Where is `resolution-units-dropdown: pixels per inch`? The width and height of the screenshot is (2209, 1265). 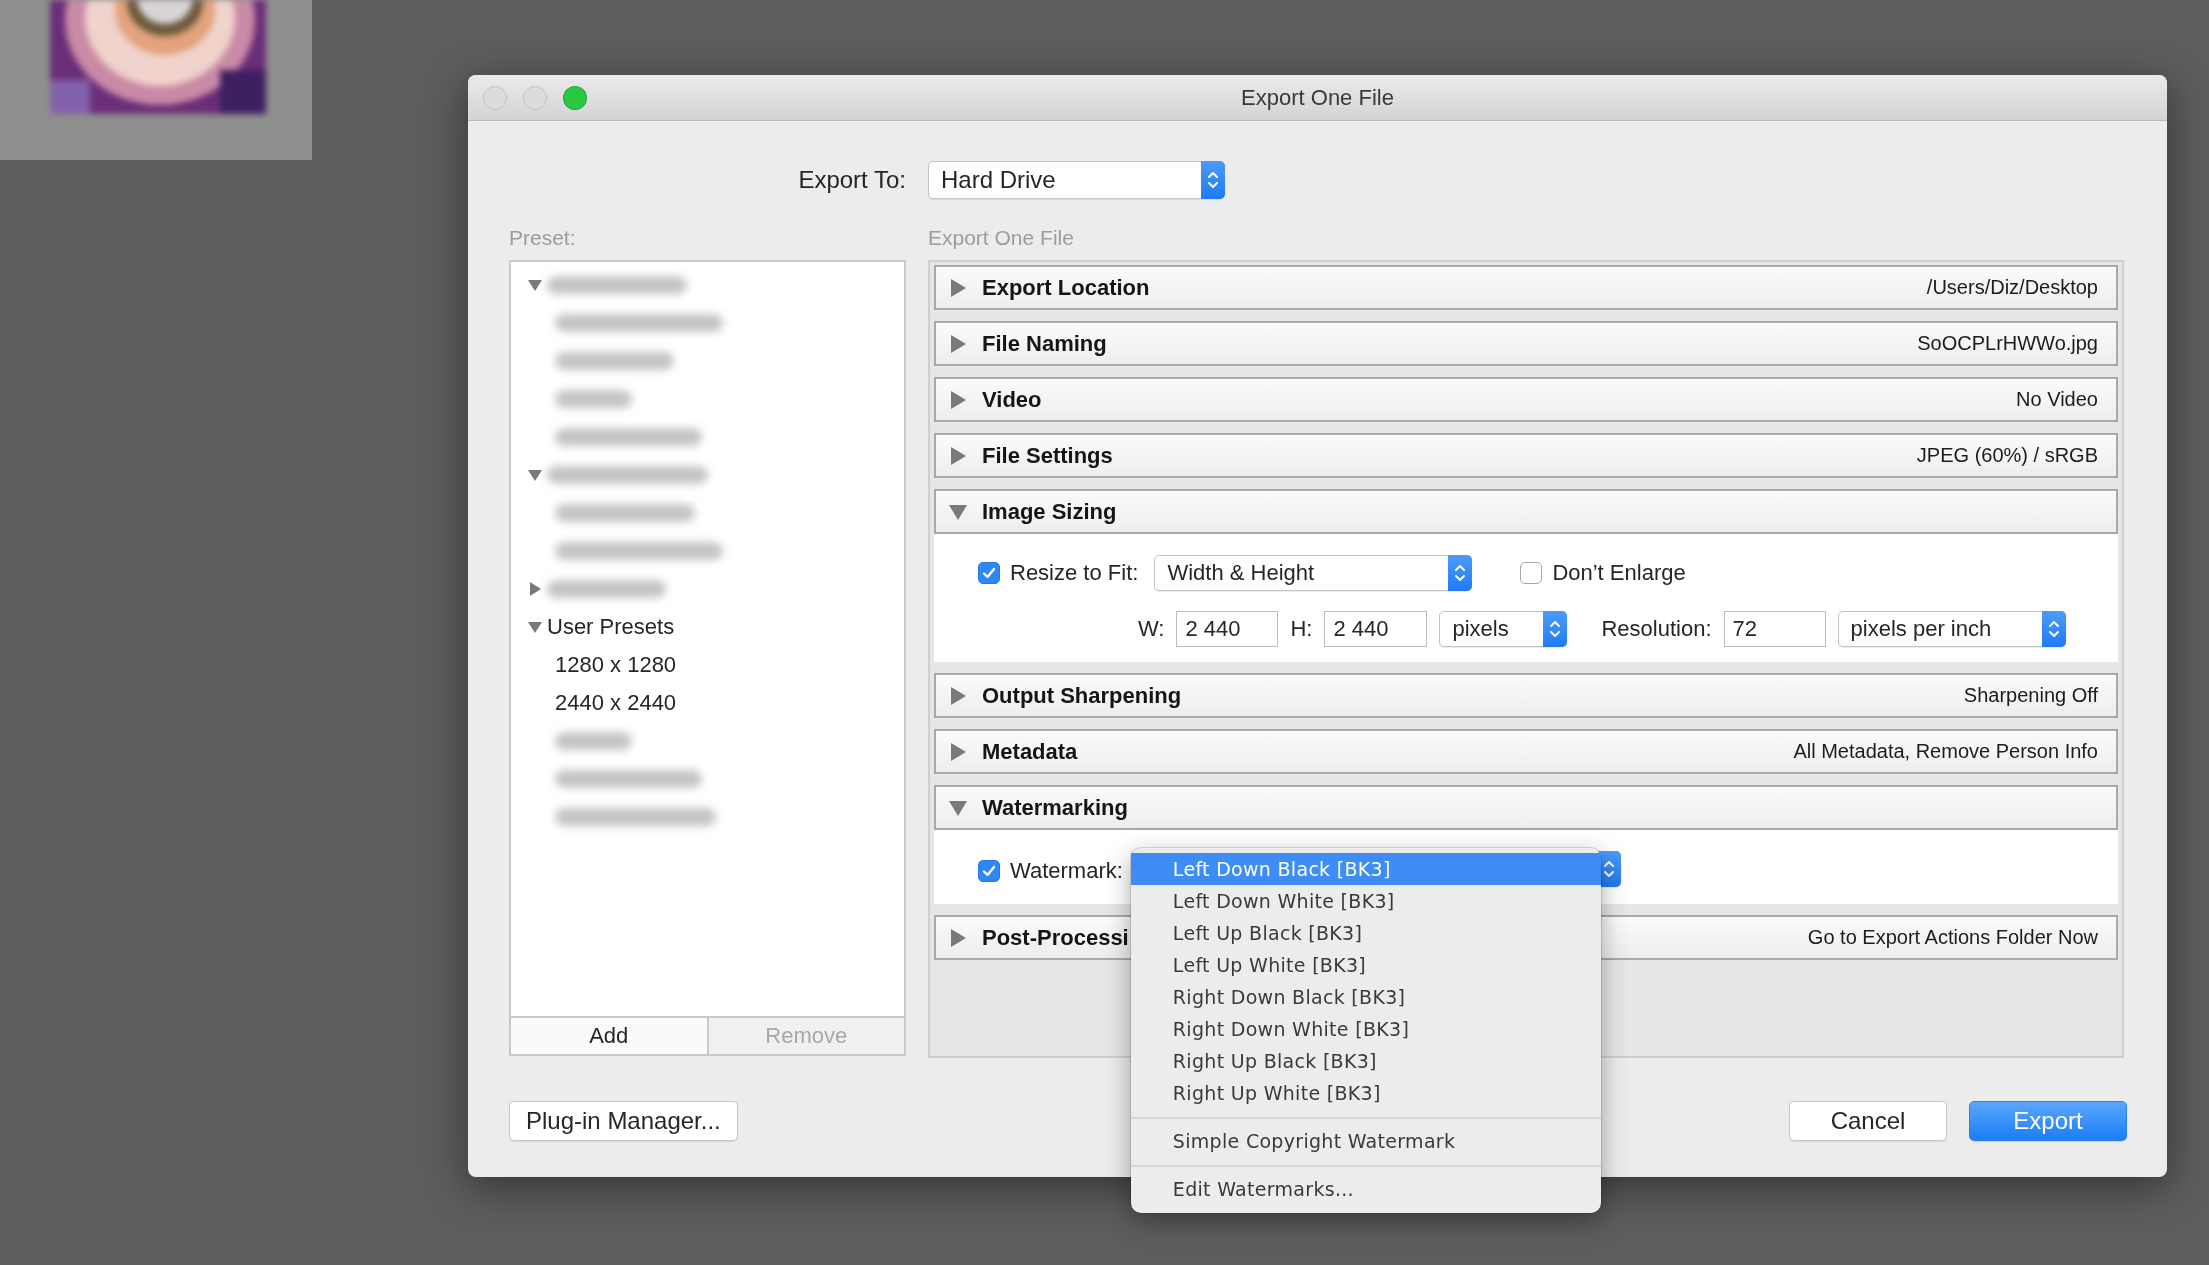
resolution-units-dropdown: pixels per inch is located at coordinates (1951, 629).